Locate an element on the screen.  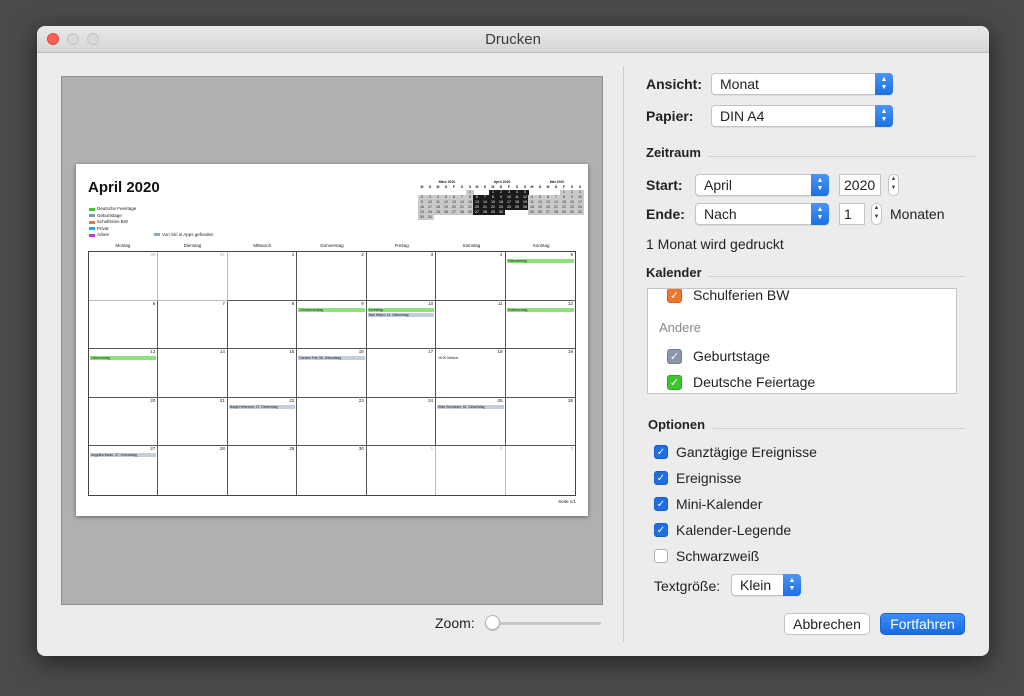
day-number: 30 is located at coordinates (361, 449).